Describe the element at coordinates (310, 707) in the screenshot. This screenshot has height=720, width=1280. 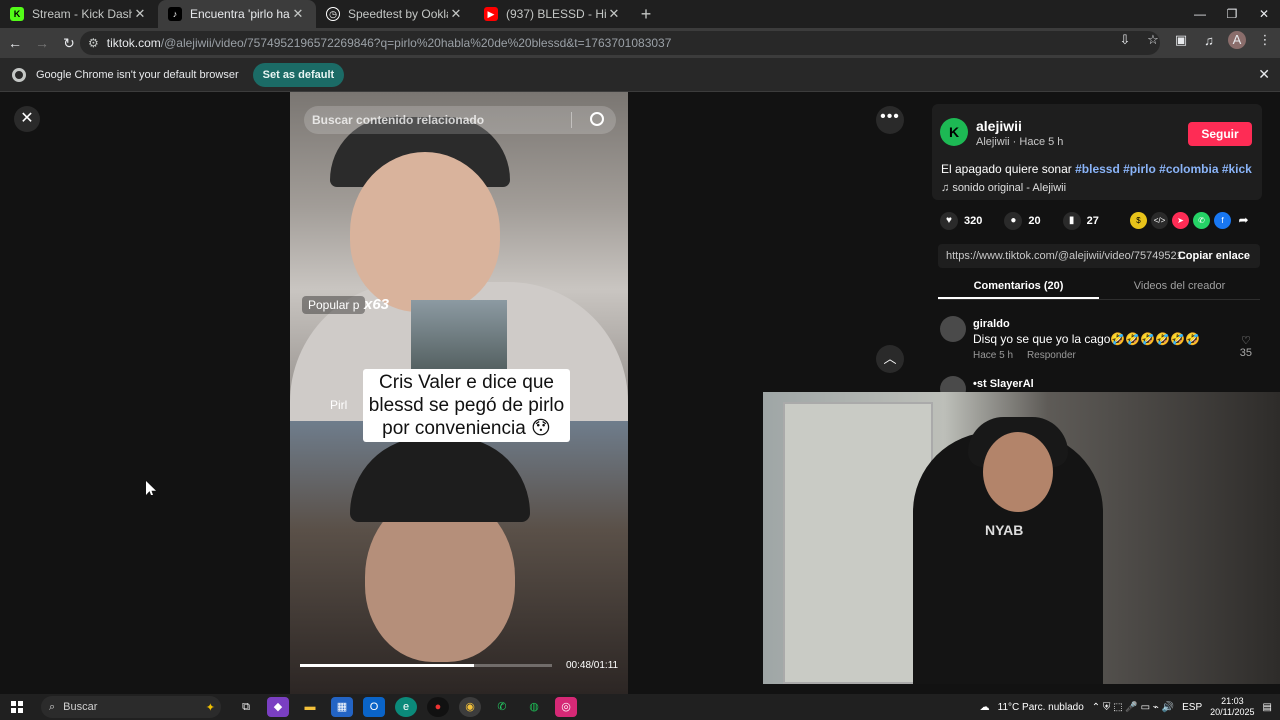
I see `file-explorer-icon: ▬` at that location.